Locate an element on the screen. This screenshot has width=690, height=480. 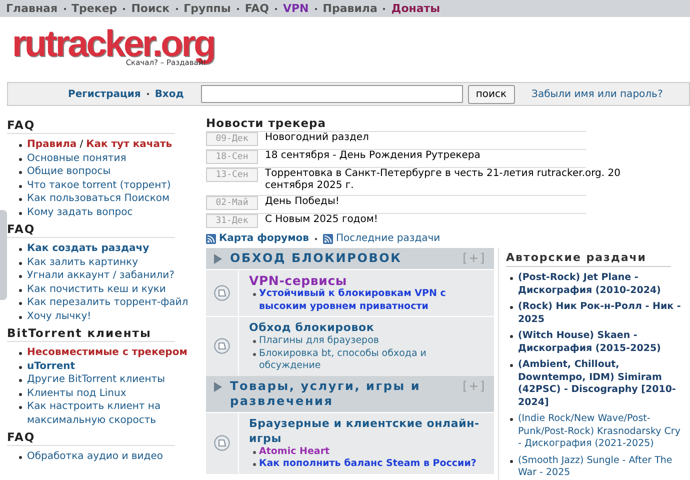
sidebar-link: Как залить картинку is located at coordinates (82, 262).